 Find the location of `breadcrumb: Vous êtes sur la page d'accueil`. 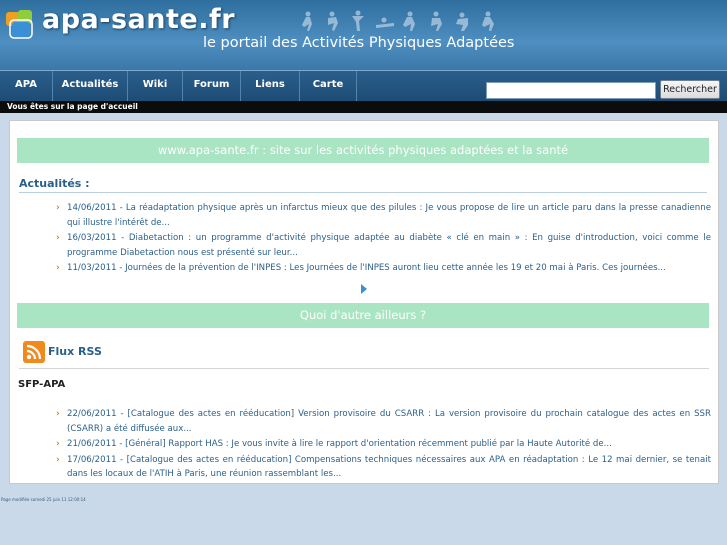

breadcrumb: Vous êtes sur la page d'accueil is located at coordinates (363, 107).